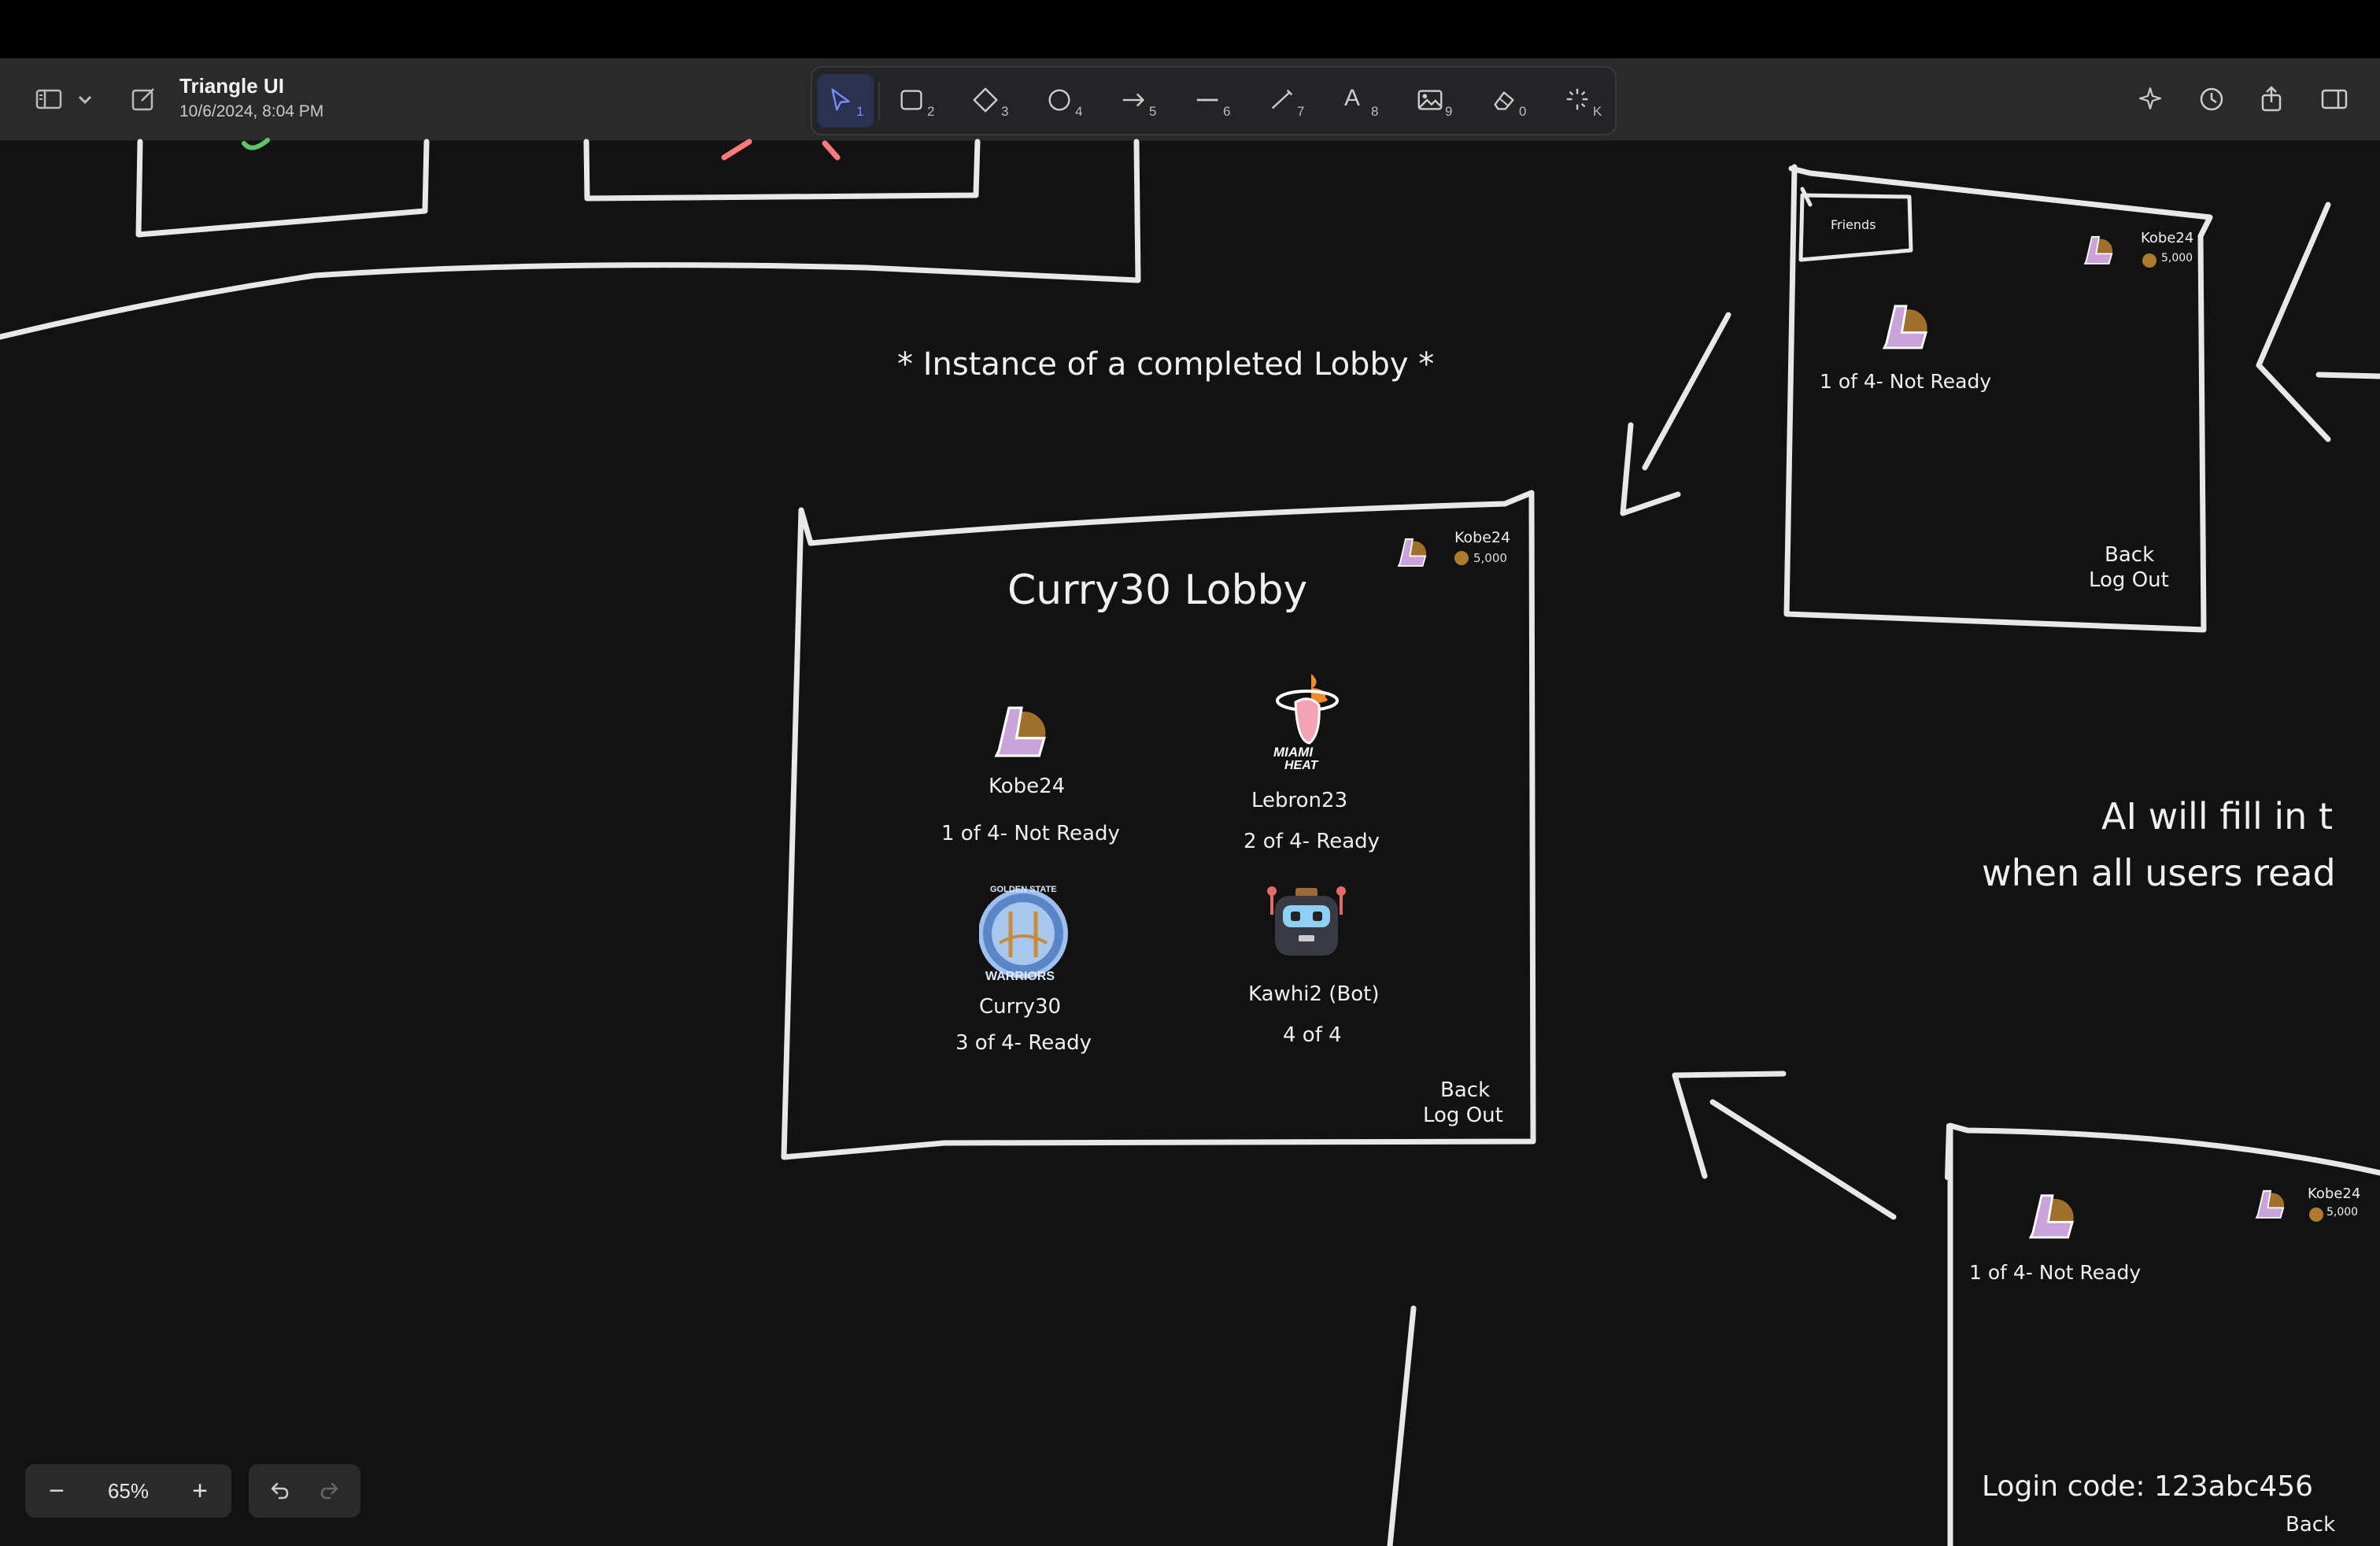 Image resolution: width=2380 pixels, height=1546 pixels. I want to click on document-date: 10/6/2024, 8:04 PM, so click(252, 111).